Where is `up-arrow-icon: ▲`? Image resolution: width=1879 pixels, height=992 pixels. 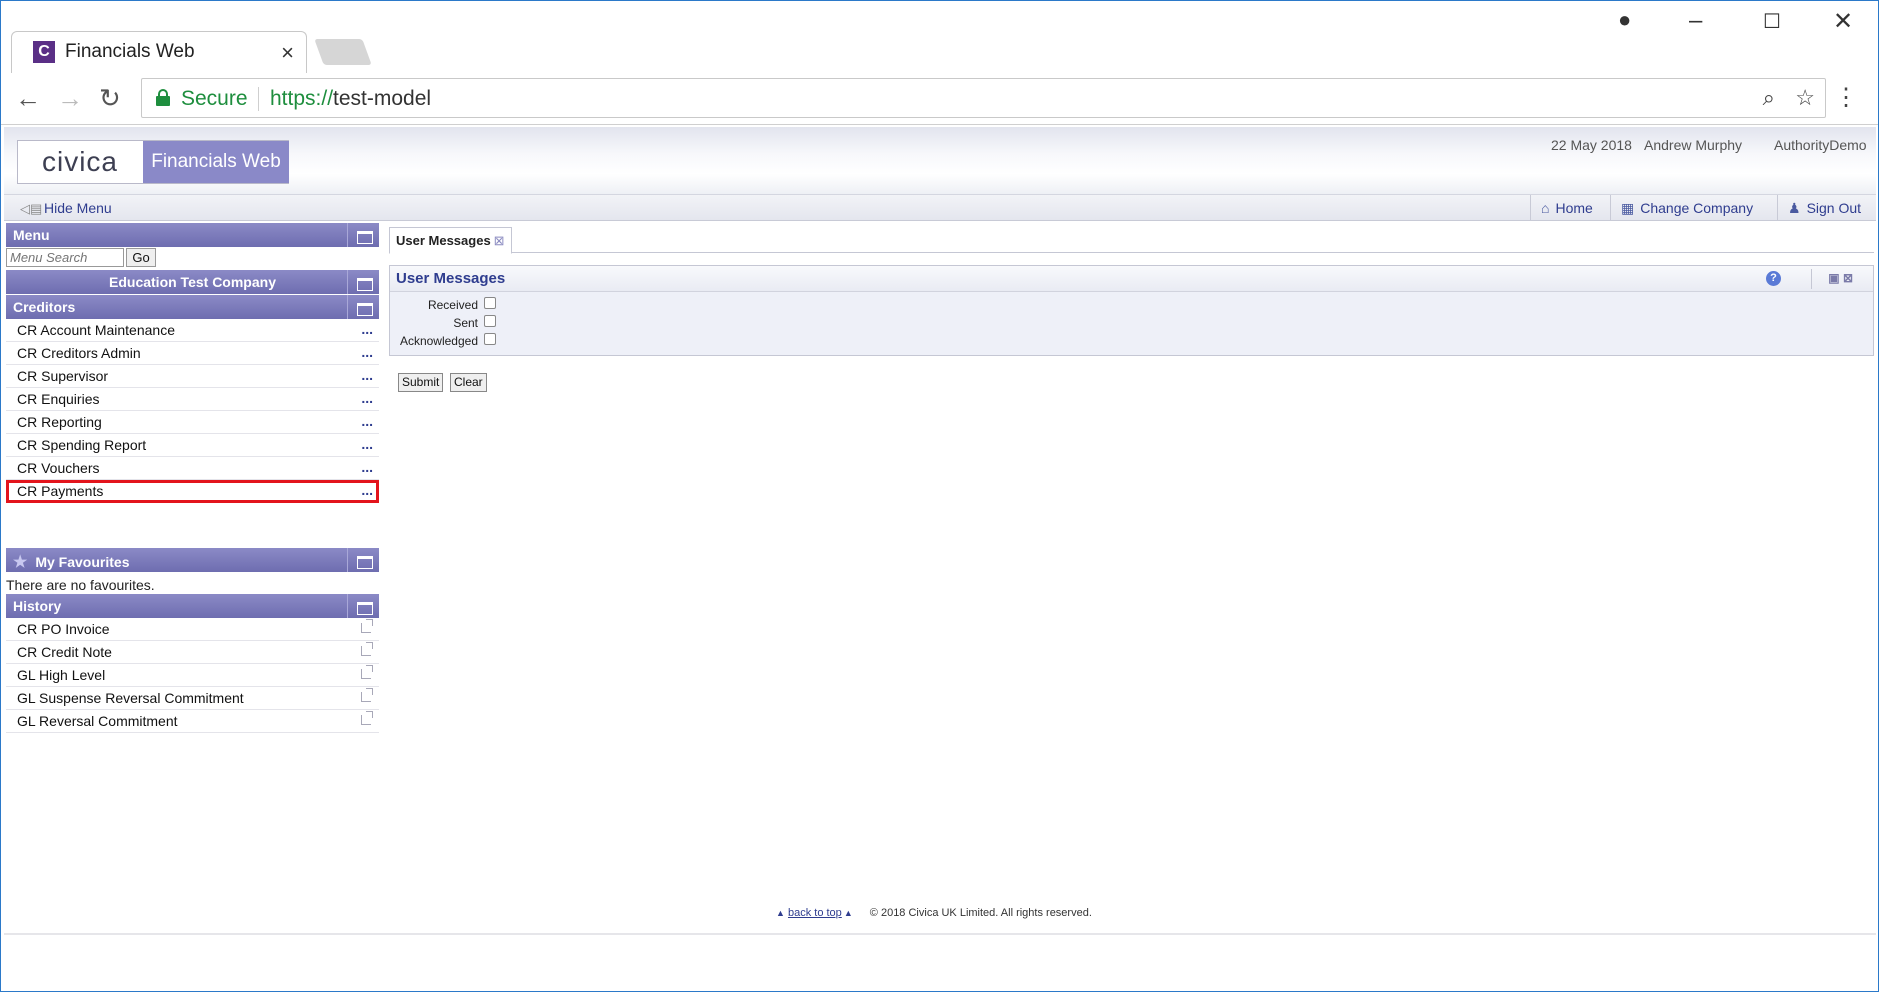 up-arrow-icon: ▲ is located at coordinates (780, 913).